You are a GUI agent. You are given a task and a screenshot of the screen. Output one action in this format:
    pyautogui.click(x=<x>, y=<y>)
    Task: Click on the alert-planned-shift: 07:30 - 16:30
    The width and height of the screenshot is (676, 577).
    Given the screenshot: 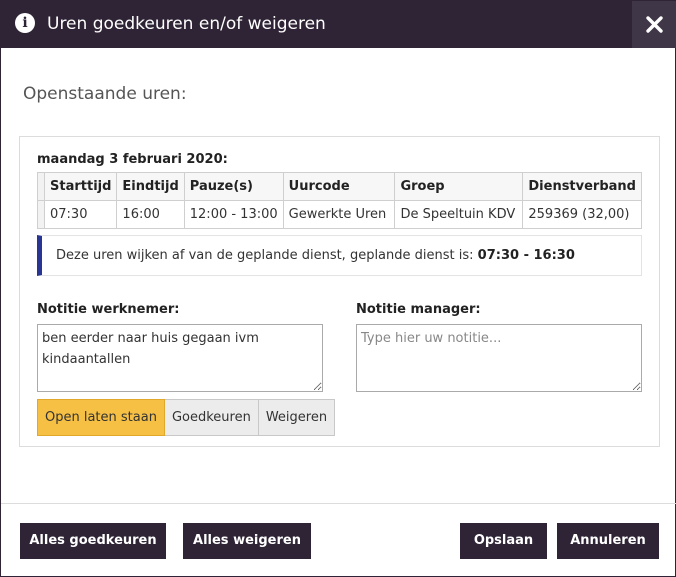 What is the action you would take?
    pyautogui.click(x=526, y=255)
    